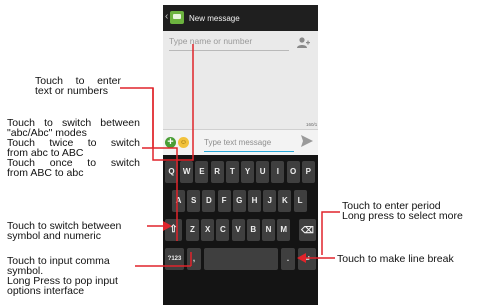  Describe the element at coordinates (301, 258) in the screenshot. I see `arrow-line-break` at that location.